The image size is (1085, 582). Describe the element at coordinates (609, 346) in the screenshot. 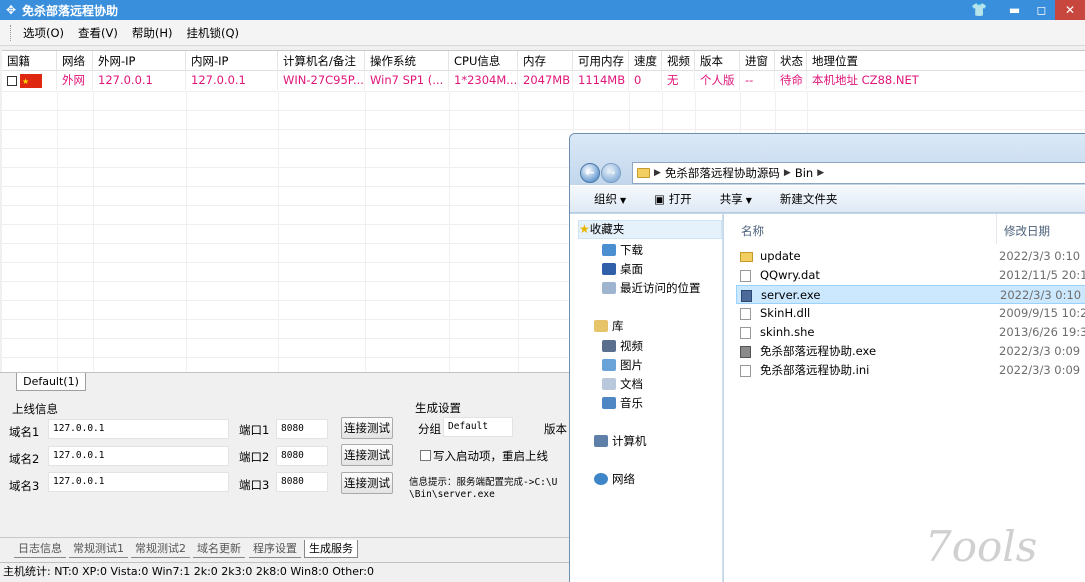

I see `video-icon` at that location.